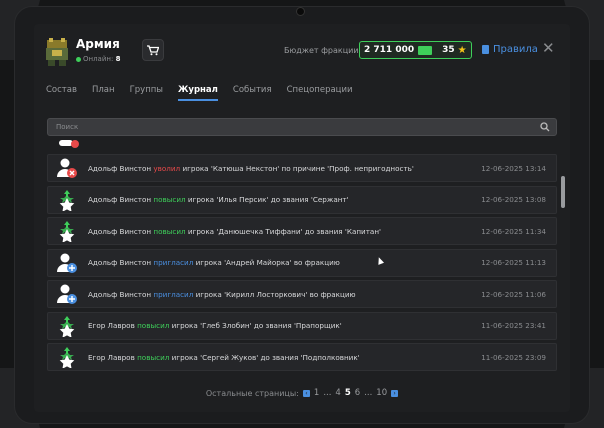 The width and height of the screenshot is (604, 428). I want to click on online-status: Онлайн: 8, so click(98, 59).